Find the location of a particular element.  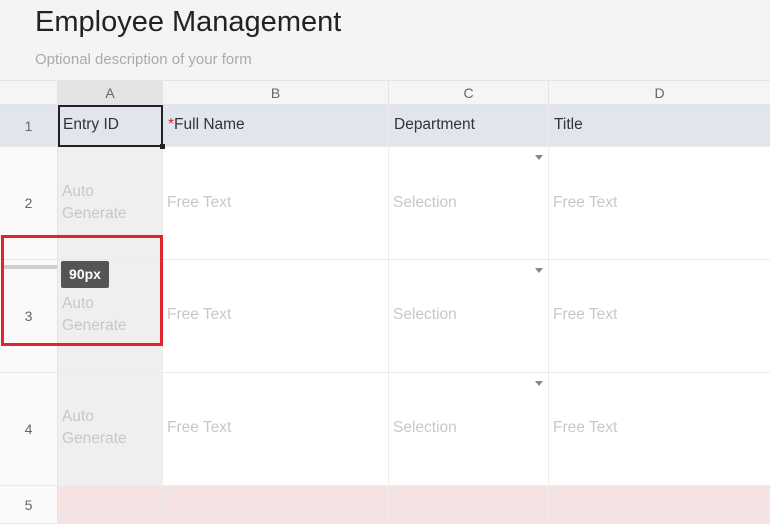

field-label-department: Department is located at coordinates (469, 126).